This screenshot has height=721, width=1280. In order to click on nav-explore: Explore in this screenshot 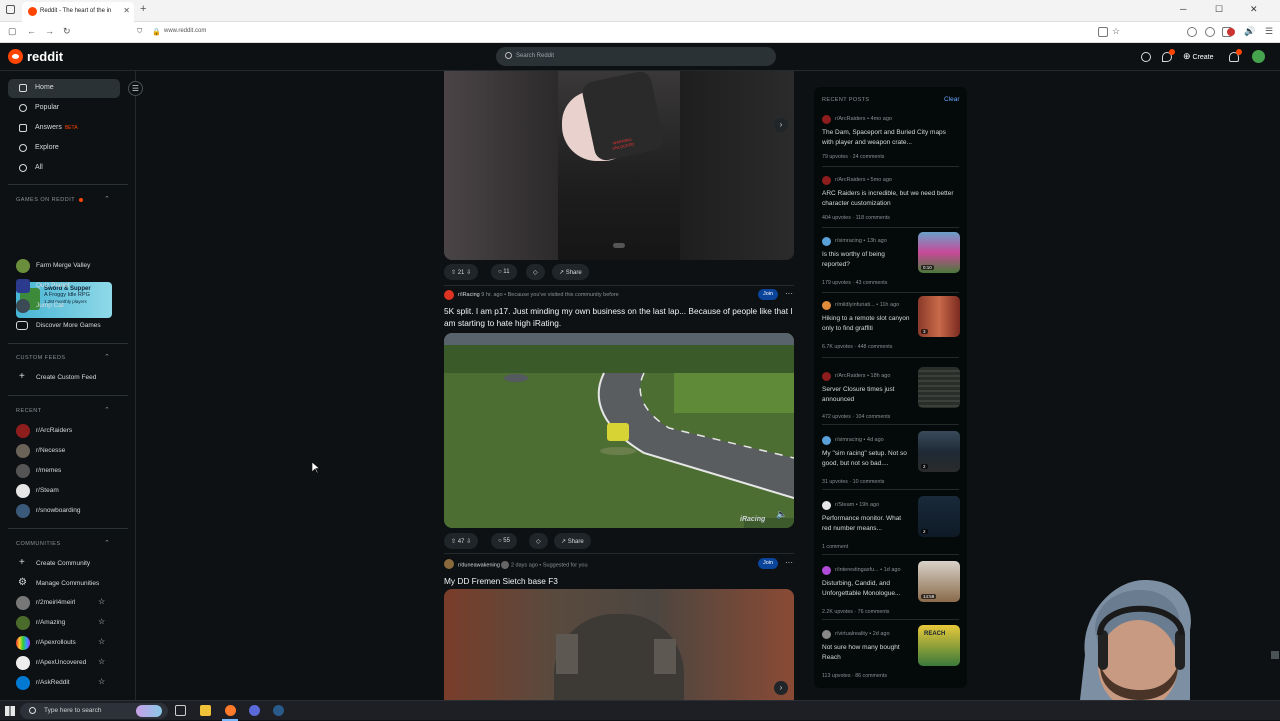, I will do `click(64, 148)`.